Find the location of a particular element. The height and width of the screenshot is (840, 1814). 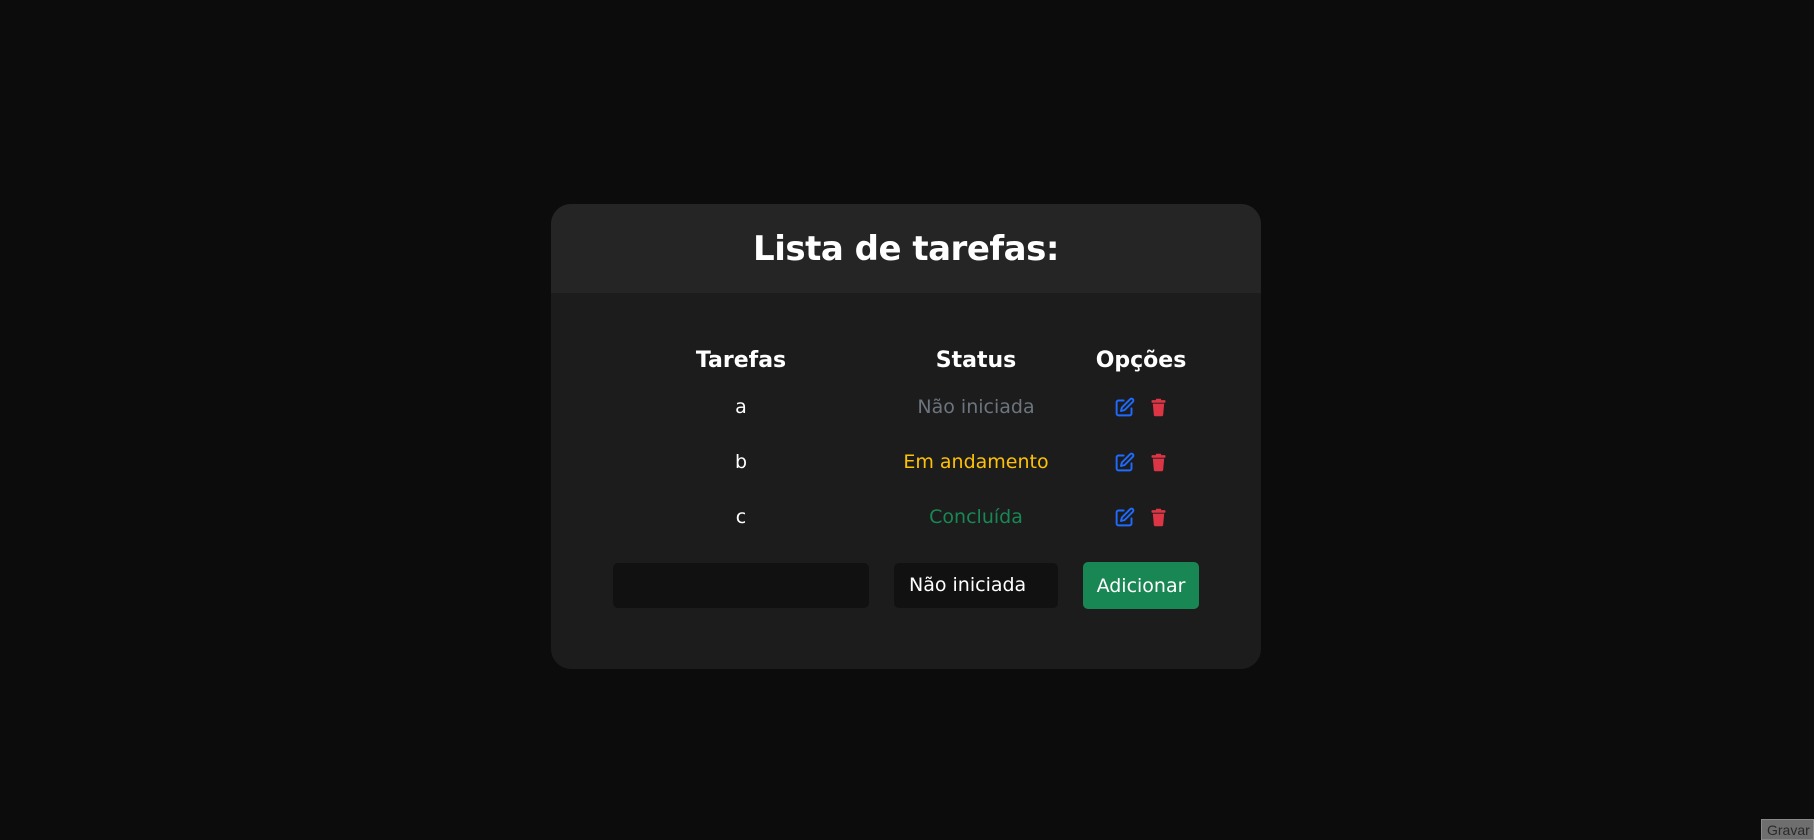

record-button: Gravar is located at coordinates (1787, 829).